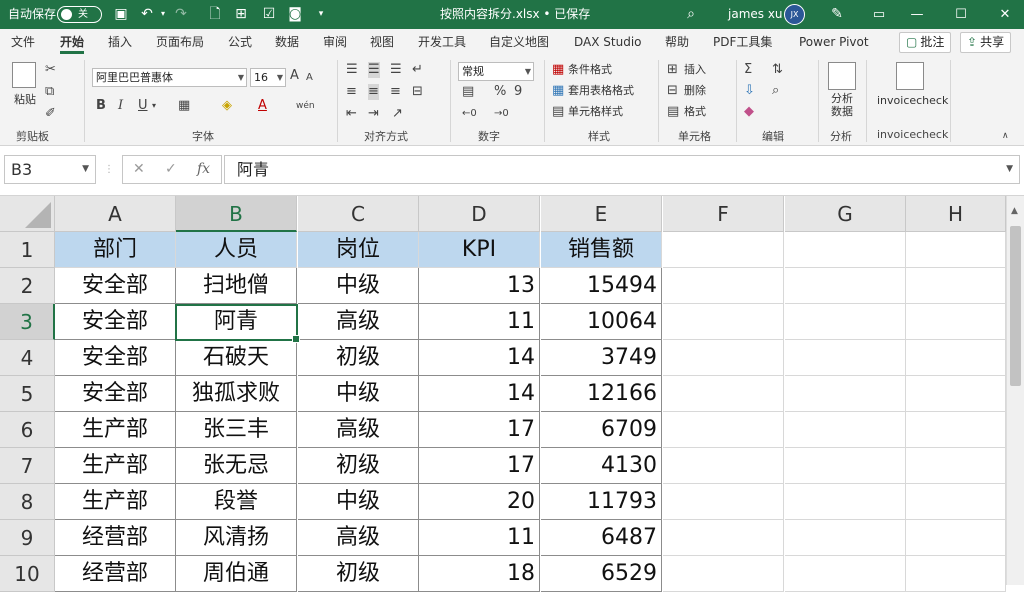 Image resolution: width=1024 pixels, height=592 pixels. I want to click on decrease-indent-icon: ⇤, so click(351, 114).